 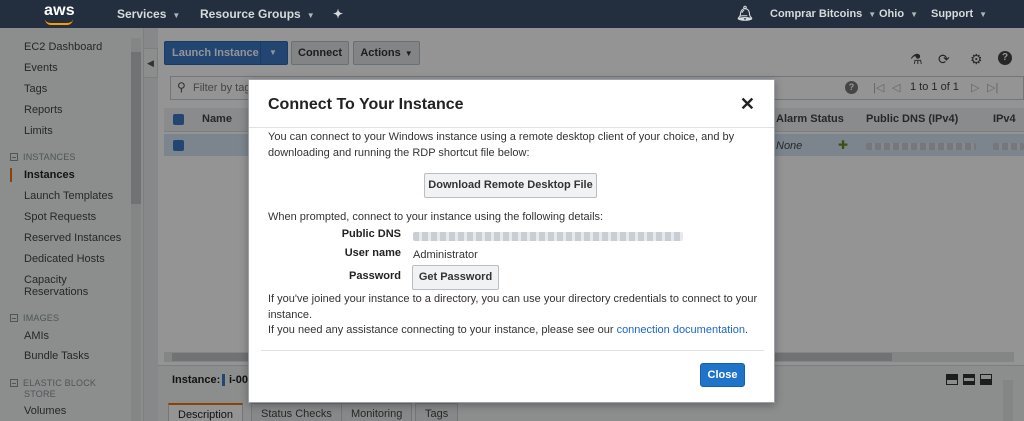 I want to click on dialog-title: Connect To Your Instance, so click(x=366, y=104).